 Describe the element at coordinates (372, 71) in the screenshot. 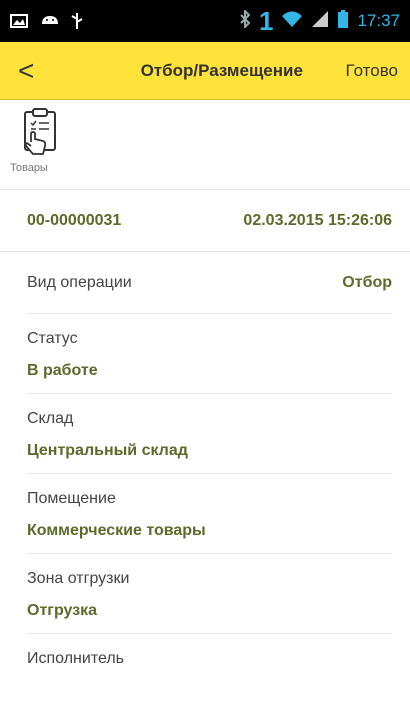

I see `done-button: Готово` at that location.